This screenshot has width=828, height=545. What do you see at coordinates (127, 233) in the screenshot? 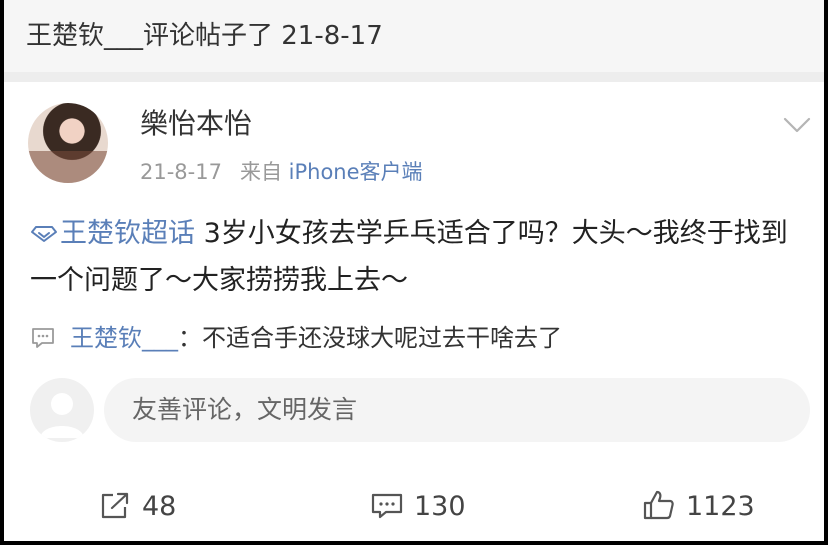
I see `super-topic-label: 王楚钦超话` at bounding box center [127, 233].